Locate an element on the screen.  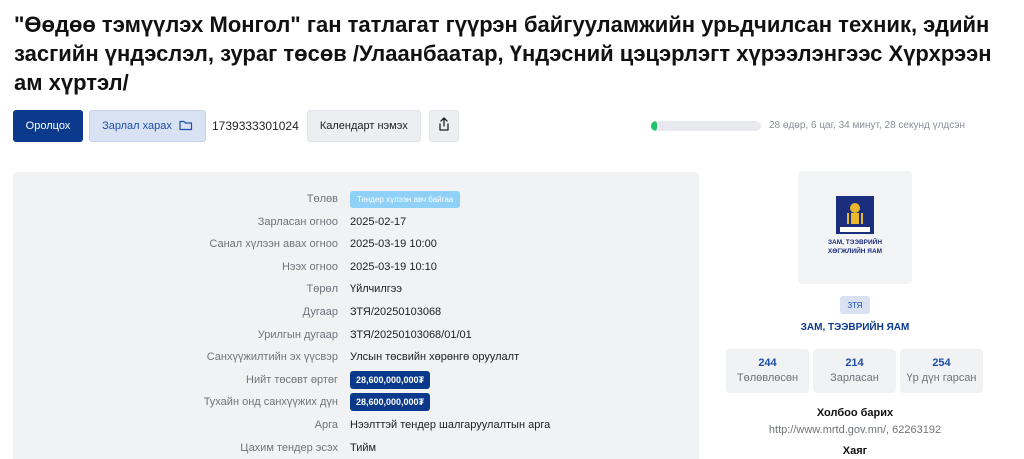
countdown-progress-fill is located at coordinates (654, 126).